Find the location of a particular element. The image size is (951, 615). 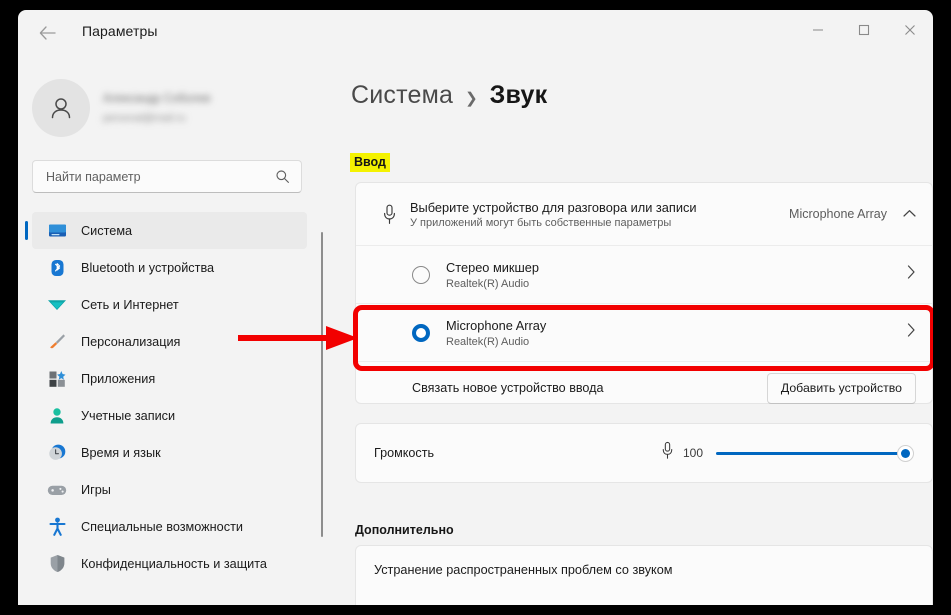

back-button is located at coordinates (47, 33).